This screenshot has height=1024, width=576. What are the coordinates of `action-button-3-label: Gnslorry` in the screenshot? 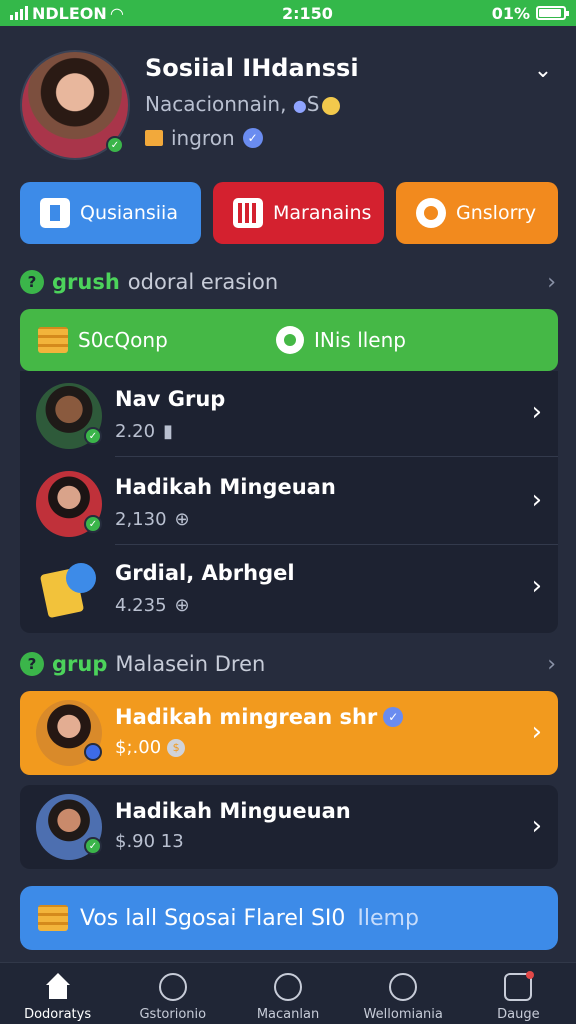 It's located at (496, 213).